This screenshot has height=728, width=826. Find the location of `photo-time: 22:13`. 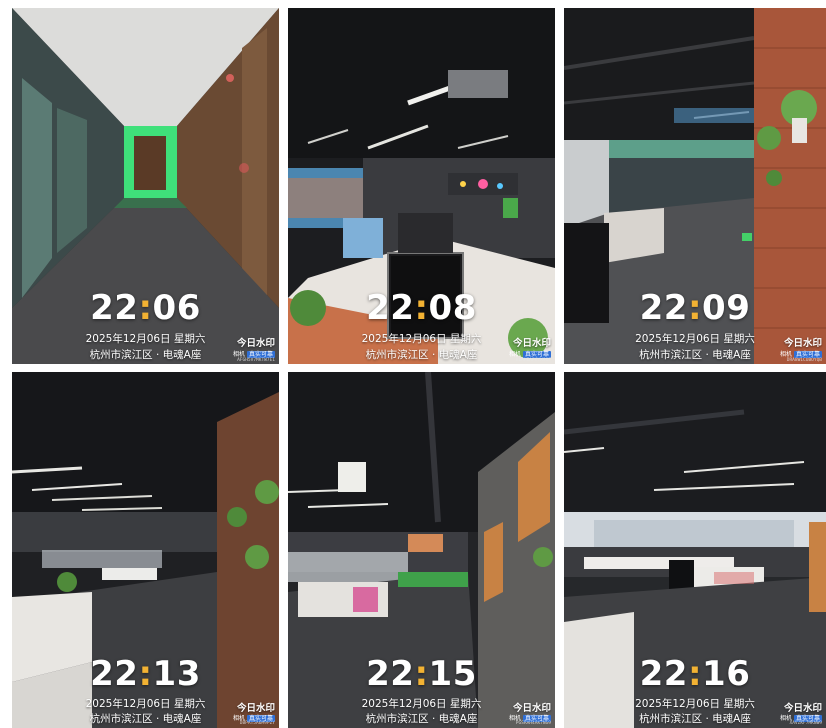

photo-time: 22:13 is located at coordinates (145, 674).